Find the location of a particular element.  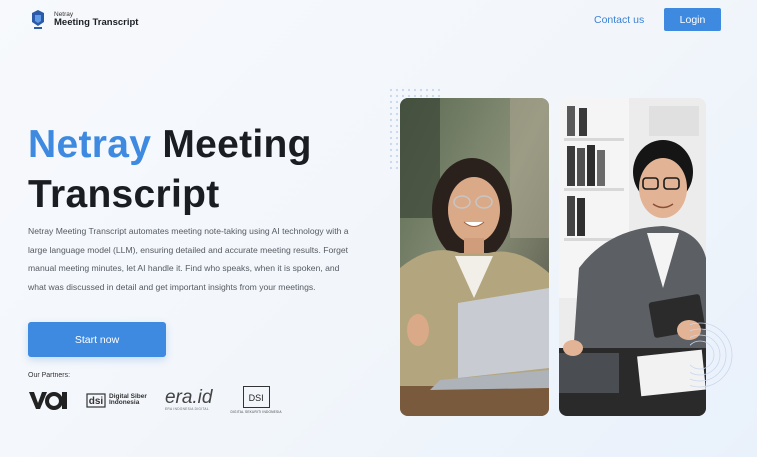

brand-logo: Netray Meeting Transcript is located at coordinates (83, 20).